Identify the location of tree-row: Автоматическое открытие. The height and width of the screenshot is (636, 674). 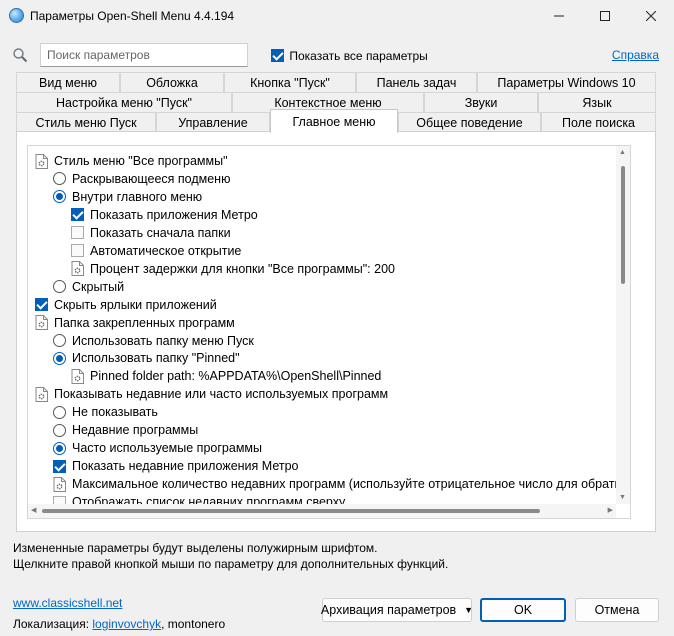
(156, 251).